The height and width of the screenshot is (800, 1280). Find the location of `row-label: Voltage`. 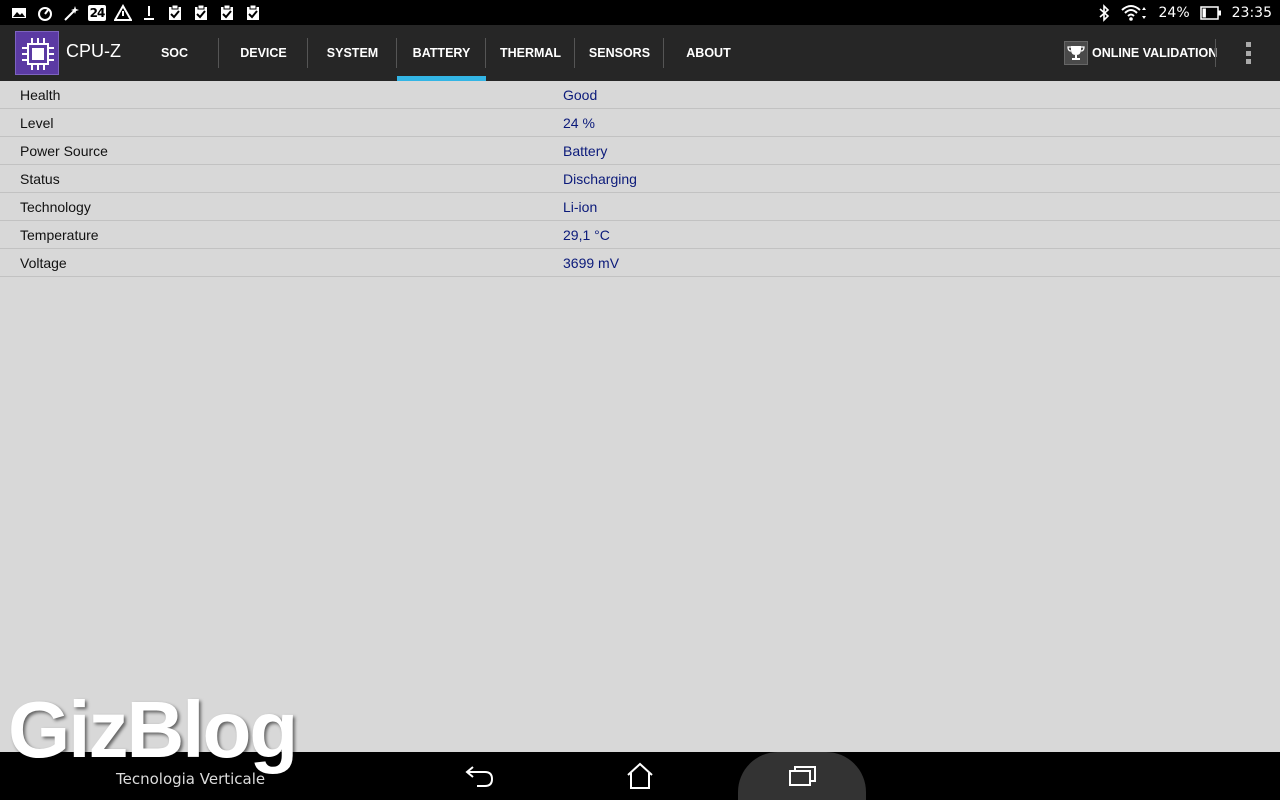

row-label: Voltage is located at coordinates (43, 263).